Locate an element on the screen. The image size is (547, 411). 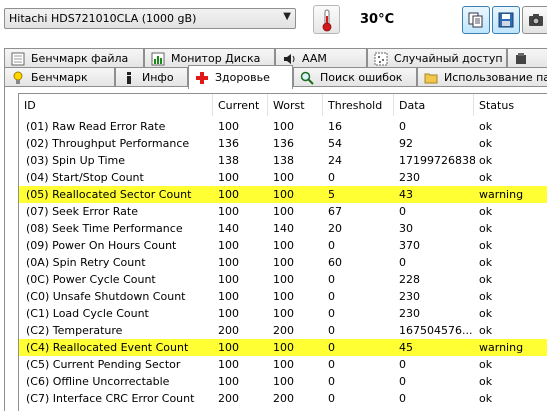
tab-info: Инфо is located at coordinates (151, 77).